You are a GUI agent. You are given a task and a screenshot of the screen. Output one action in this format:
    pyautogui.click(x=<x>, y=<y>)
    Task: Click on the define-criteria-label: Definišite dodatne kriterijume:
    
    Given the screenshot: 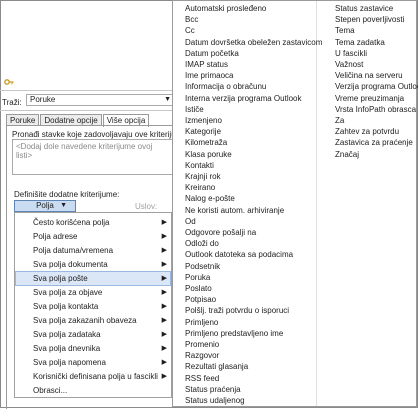 What is the action you would take?
    pyautogui.click(x=67, y=194)
    